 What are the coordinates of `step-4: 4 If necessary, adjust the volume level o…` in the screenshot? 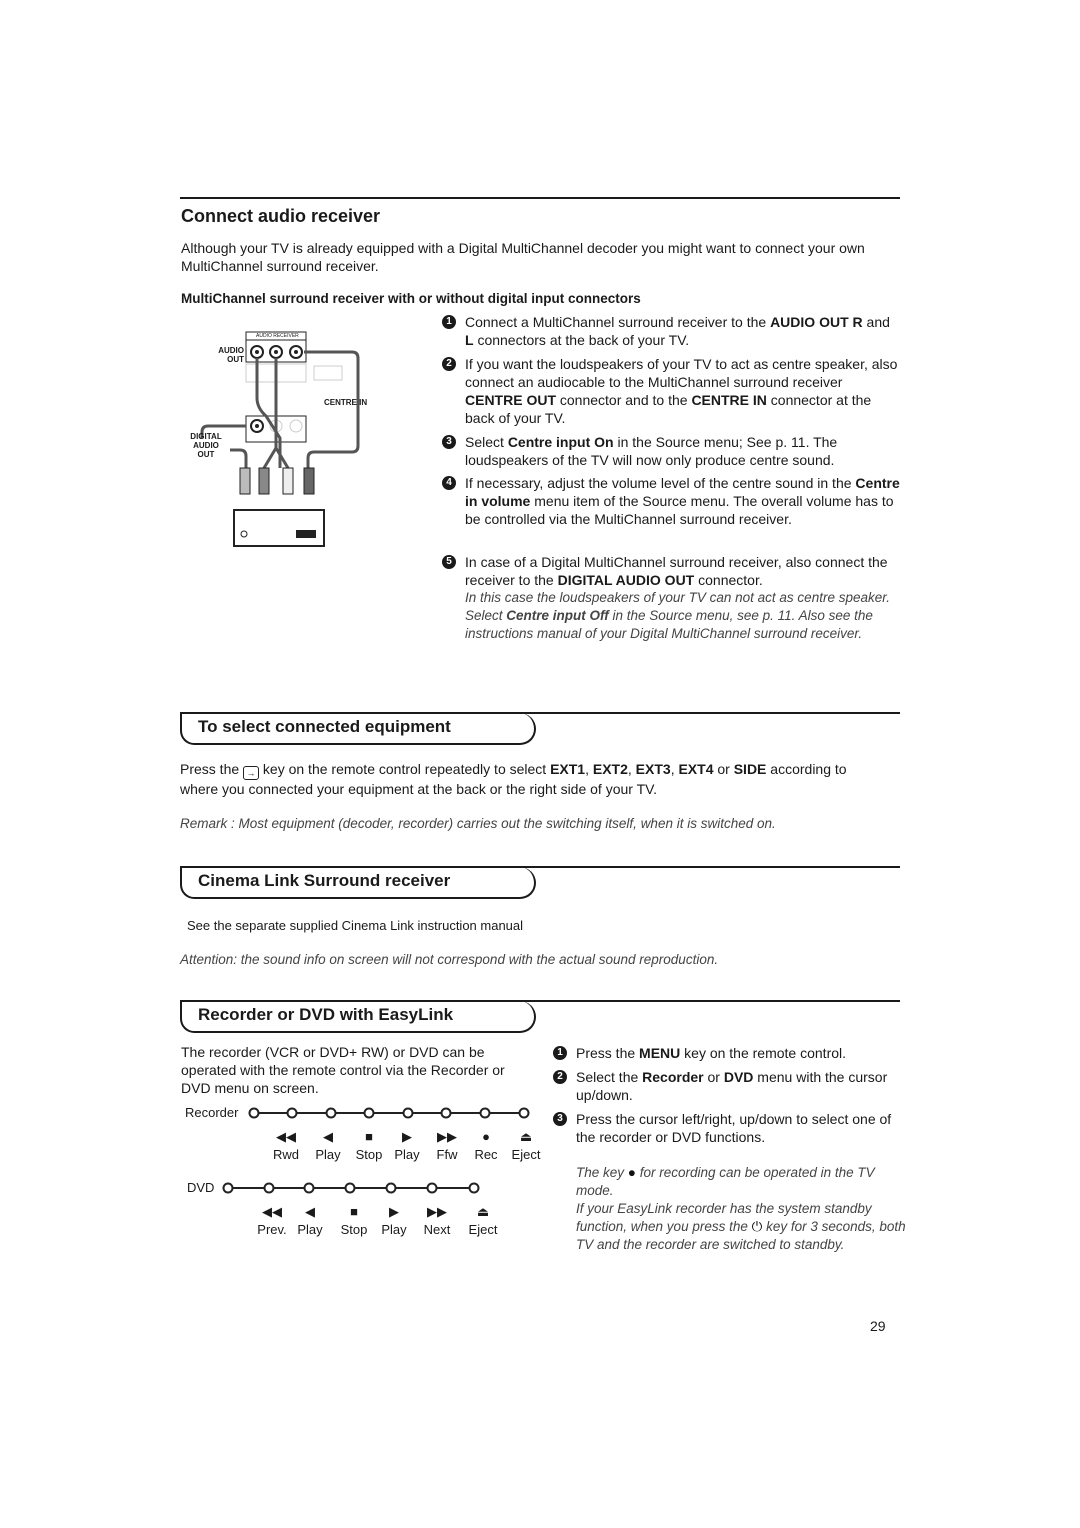 It's located at (672, 501).